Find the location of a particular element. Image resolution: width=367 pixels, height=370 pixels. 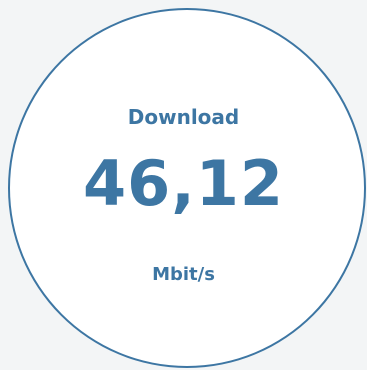

download-label: Download is located at coordinates (183, 117).